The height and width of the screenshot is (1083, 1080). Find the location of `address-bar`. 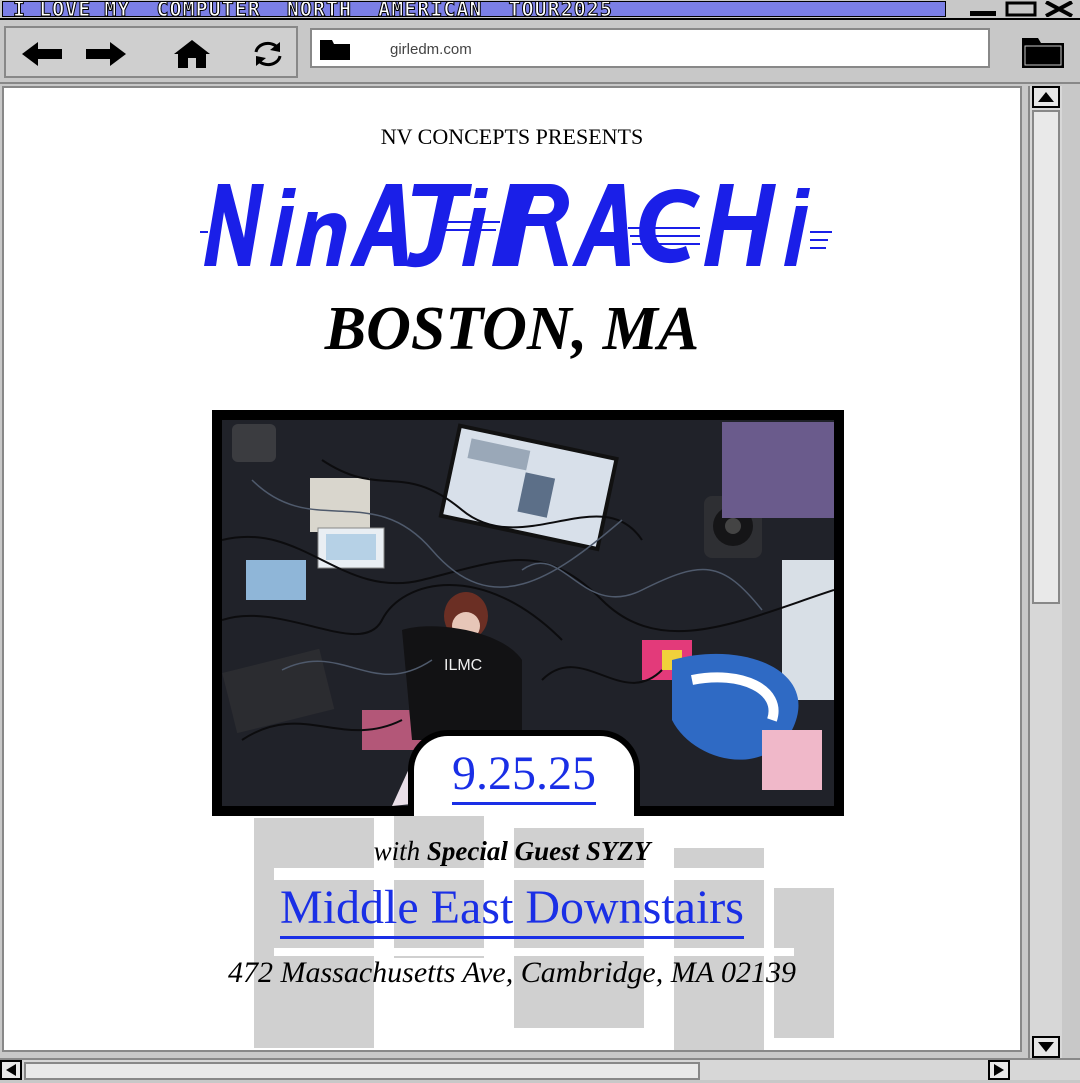

address-bar is located at coordinates (650, 48).